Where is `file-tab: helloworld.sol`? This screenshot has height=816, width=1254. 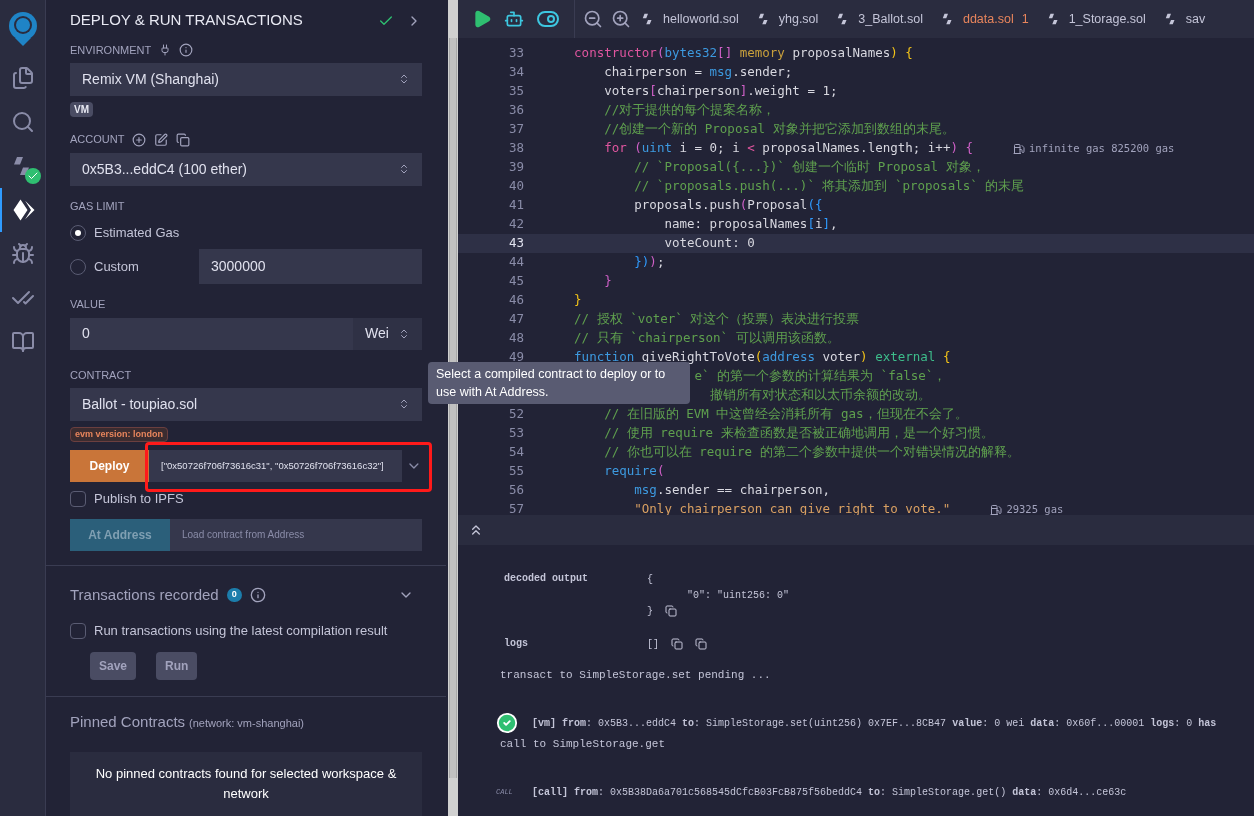 file-tab: helloworld.sol is located at coordinates (695, 19).